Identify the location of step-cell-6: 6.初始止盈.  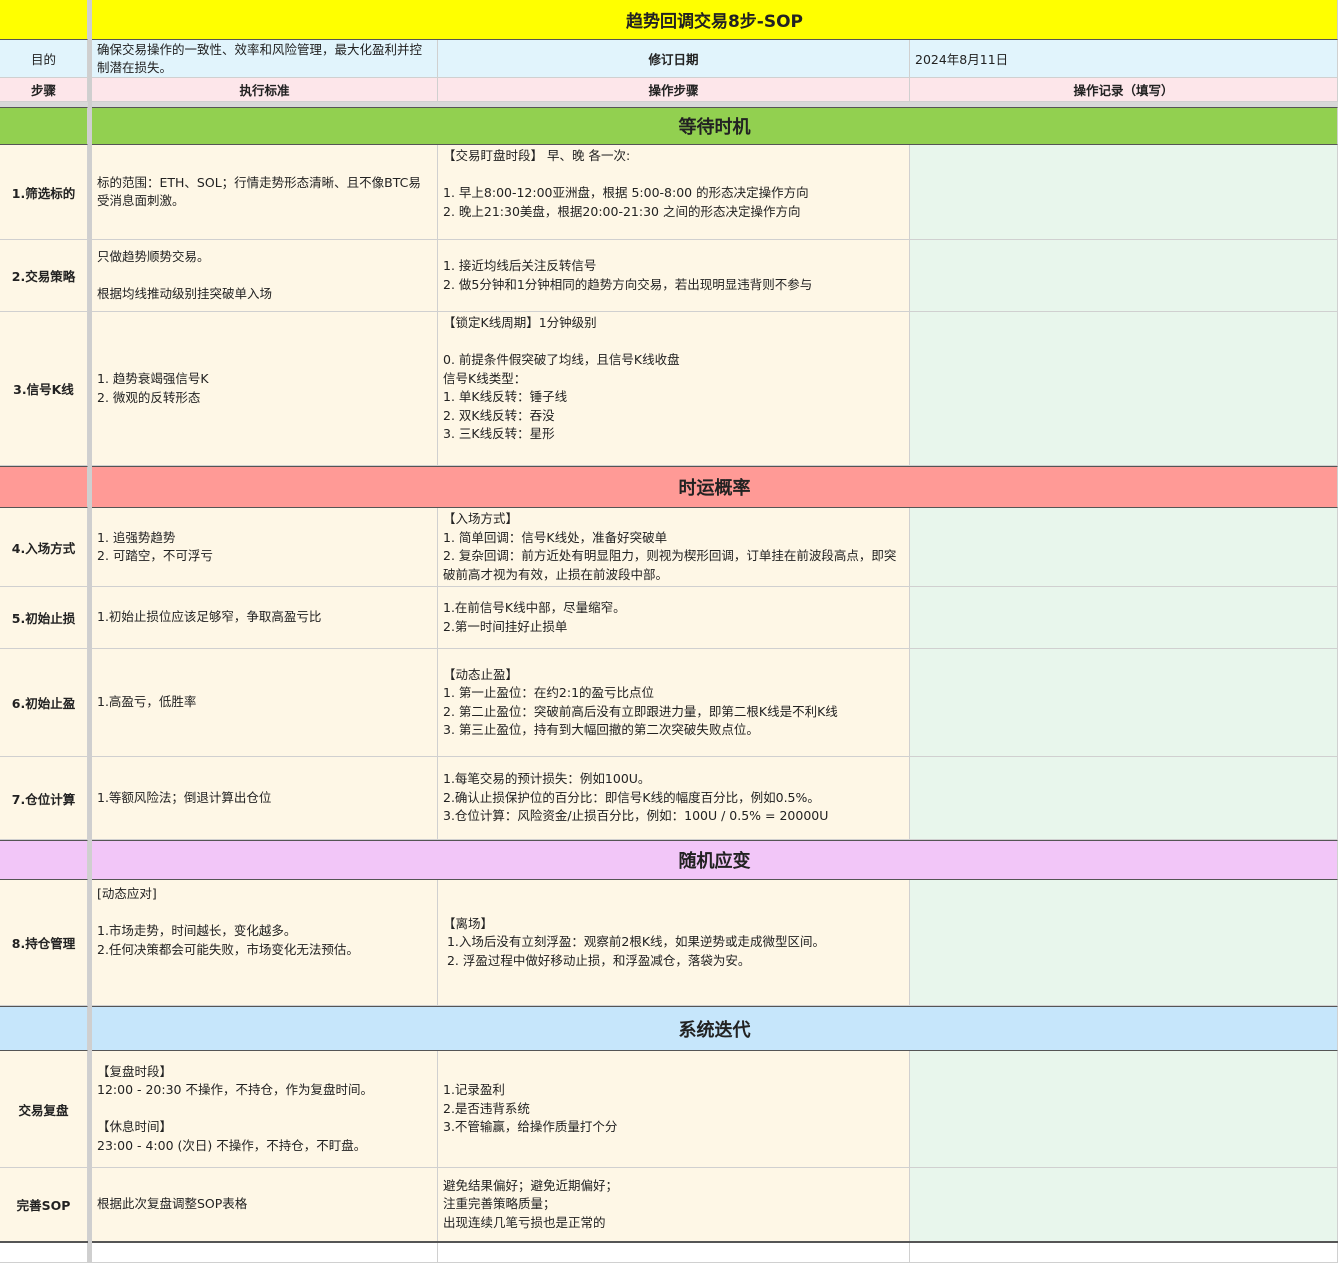
(44, 703).